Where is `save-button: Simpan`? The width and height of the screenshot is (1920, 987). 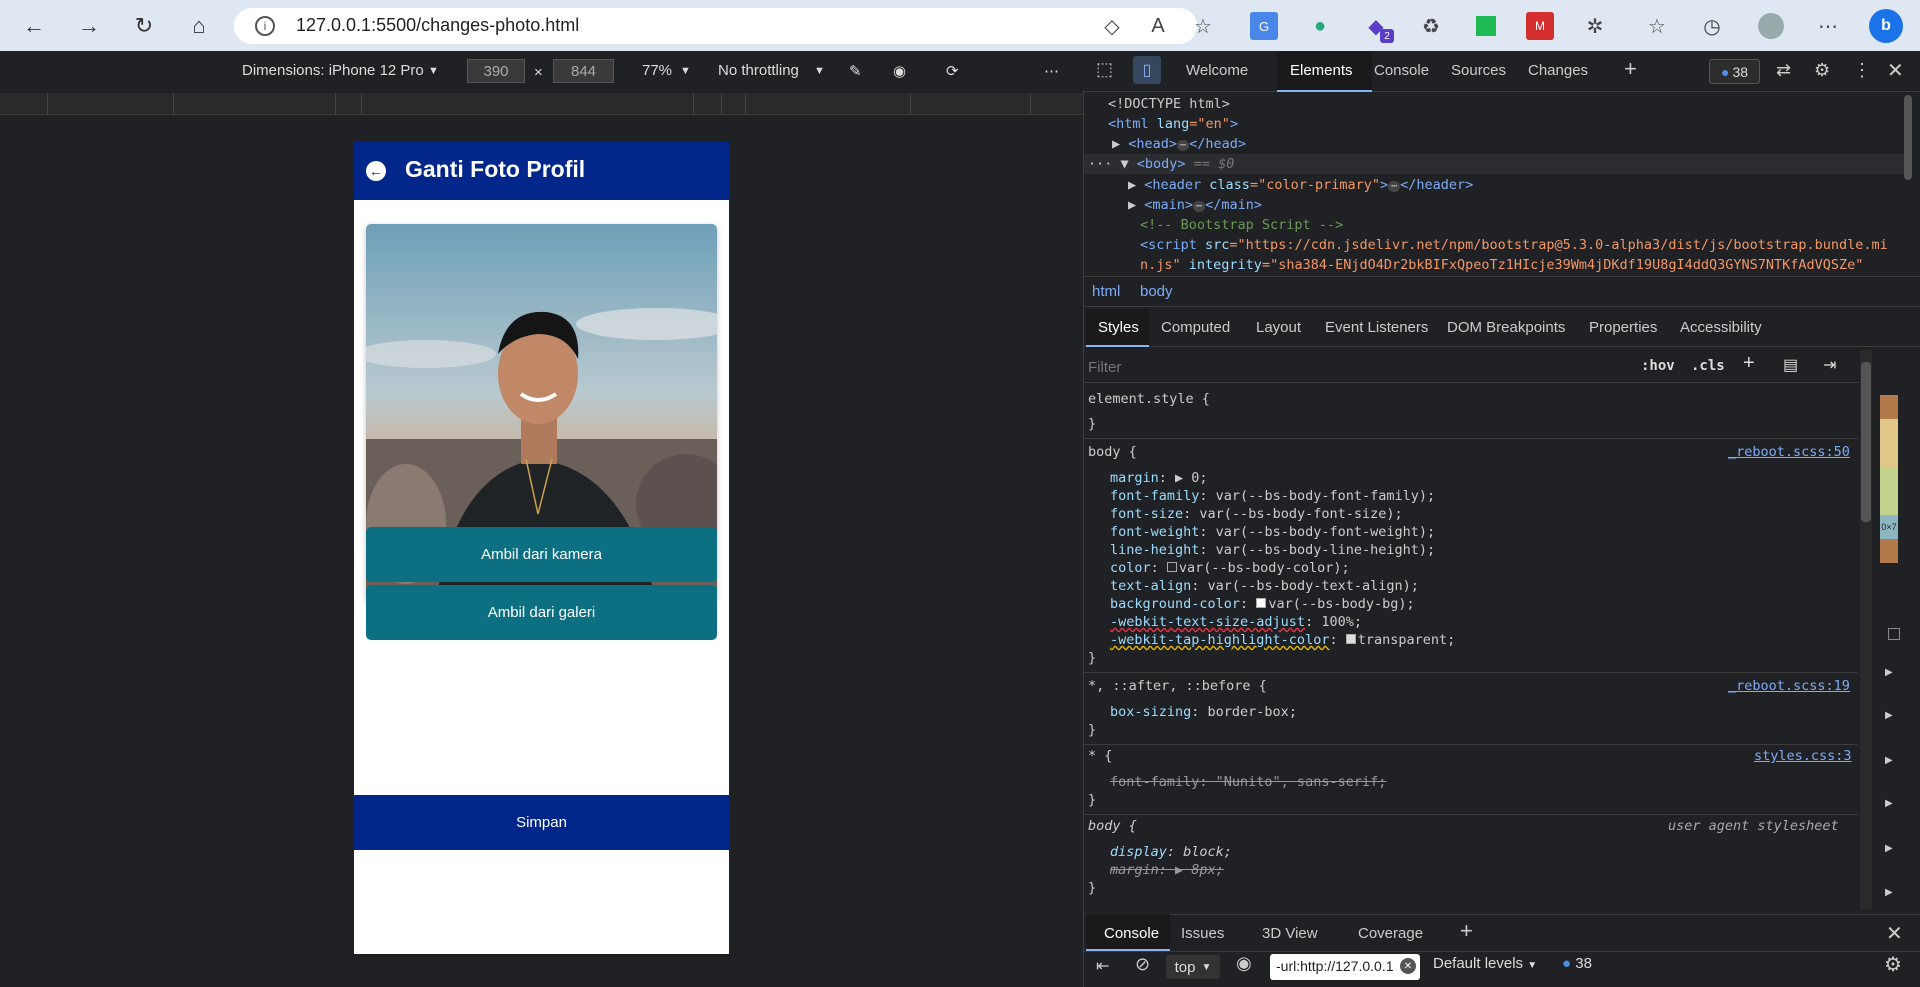 save-button: Simpan is located at coordinates (541, 822).